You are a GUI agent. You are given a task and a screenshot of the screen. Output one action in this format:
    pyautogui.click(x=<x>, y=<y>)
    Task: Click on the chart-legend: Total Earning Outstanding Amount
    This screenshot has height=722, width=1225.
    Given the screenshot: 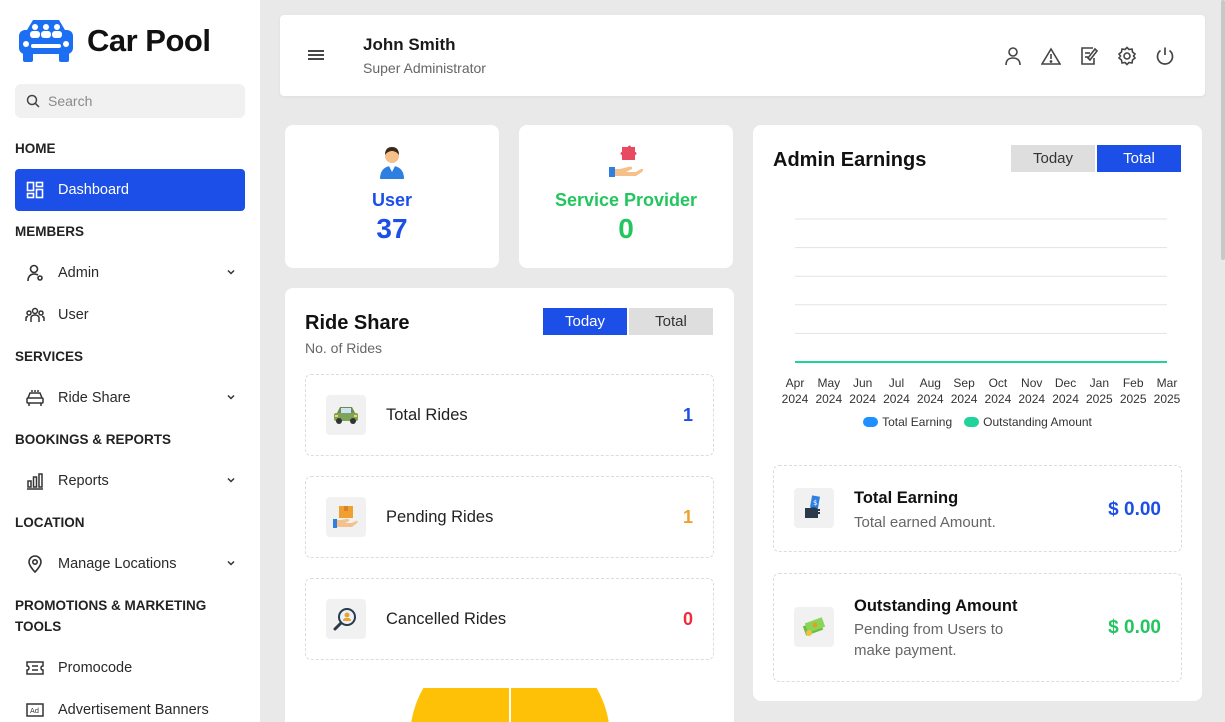 What is the action you would take?
    pyautogui.click(x=977, y=422)
    